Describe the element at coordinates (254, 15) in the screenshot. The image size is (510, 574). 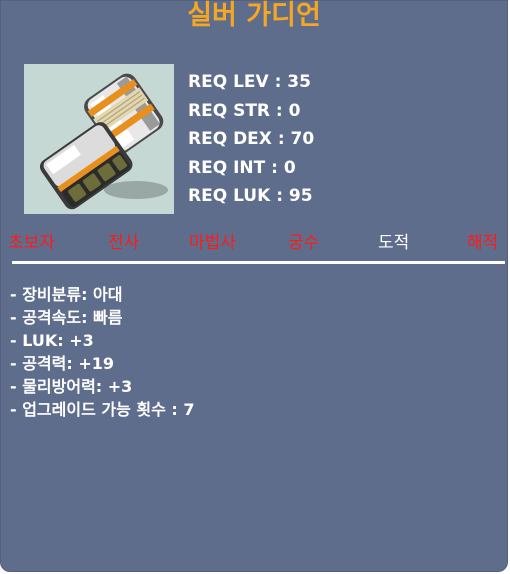
I see `item-name: 실버 가디언` at that location.